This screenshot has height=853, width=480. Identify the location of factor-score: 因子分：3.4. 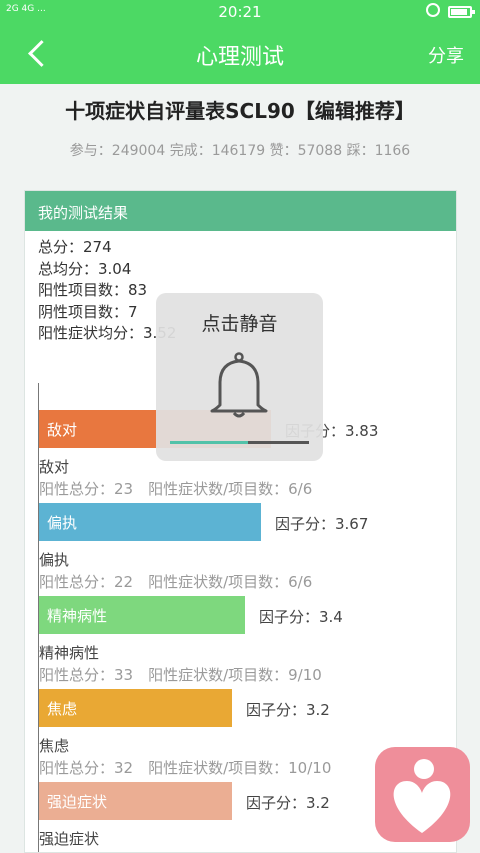
(301, 617).